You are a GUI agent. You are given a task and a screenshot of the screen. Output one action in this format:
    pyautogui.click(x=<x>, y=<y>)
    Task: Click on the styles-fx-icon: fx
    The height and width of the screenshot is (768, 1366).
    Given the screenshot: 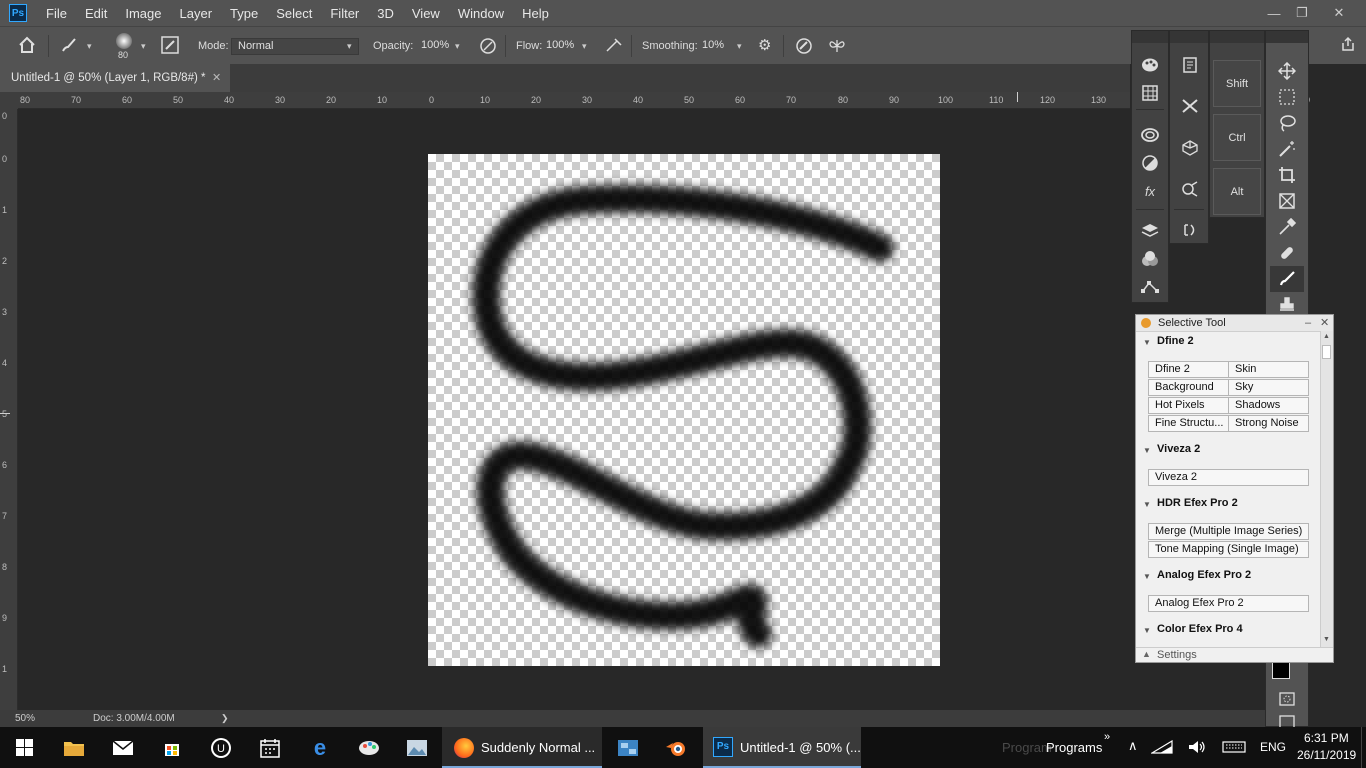 What is the action you would take?
    pyautogui.click(x=1150, y=191)
    